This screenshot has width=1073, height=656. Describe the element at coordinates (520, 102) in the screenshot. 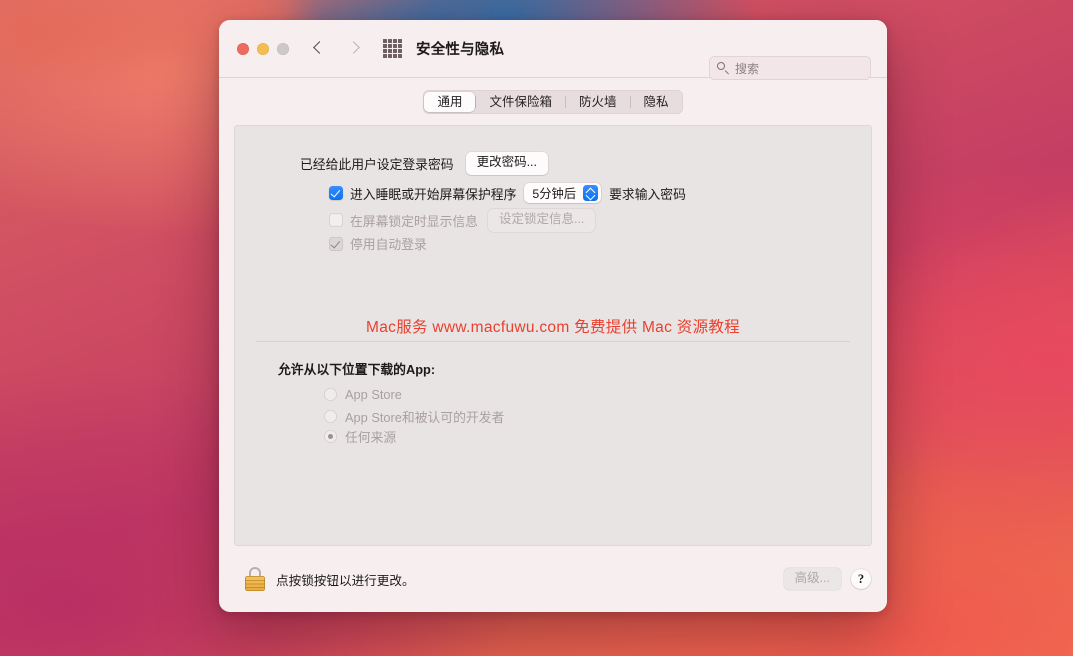

I see `tab-filevault: 文件保险箱` at that location.